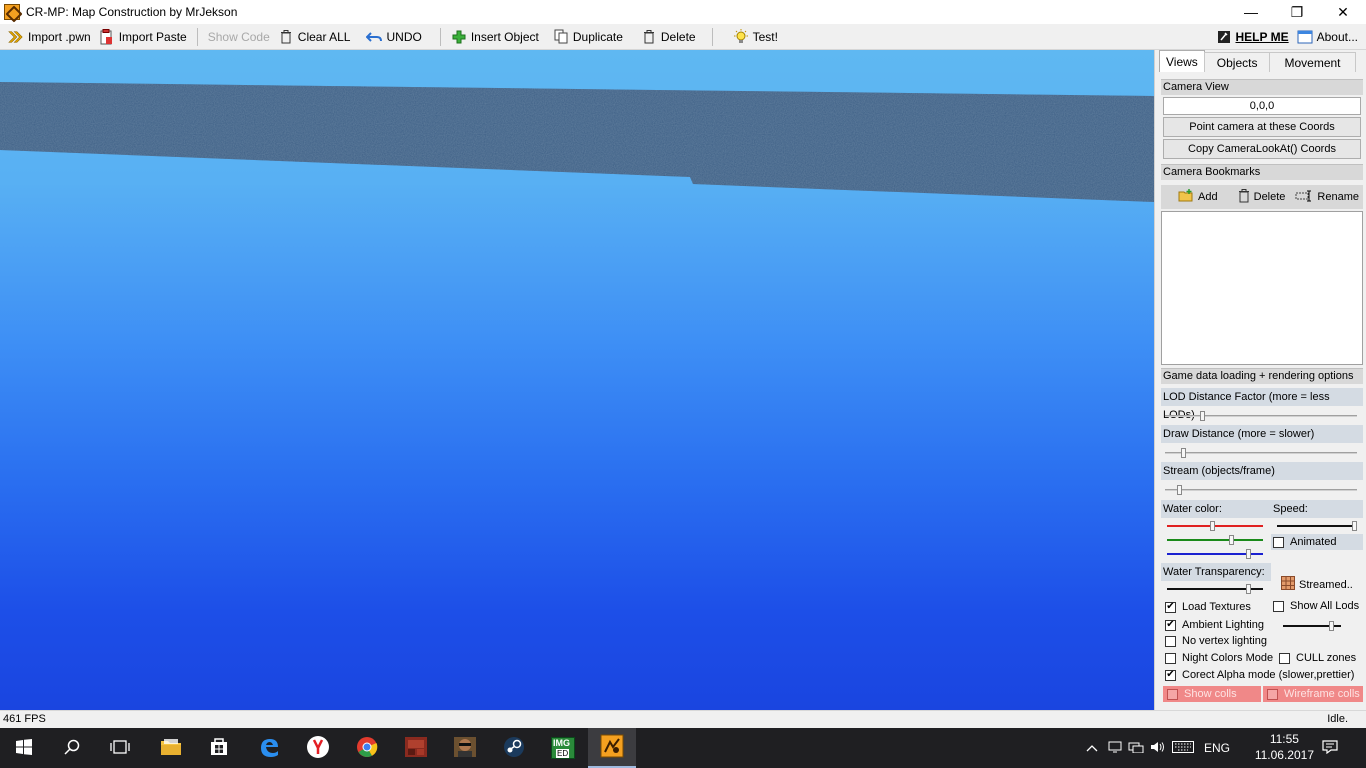  I want to click on stream-slider, so click(1261, 490).